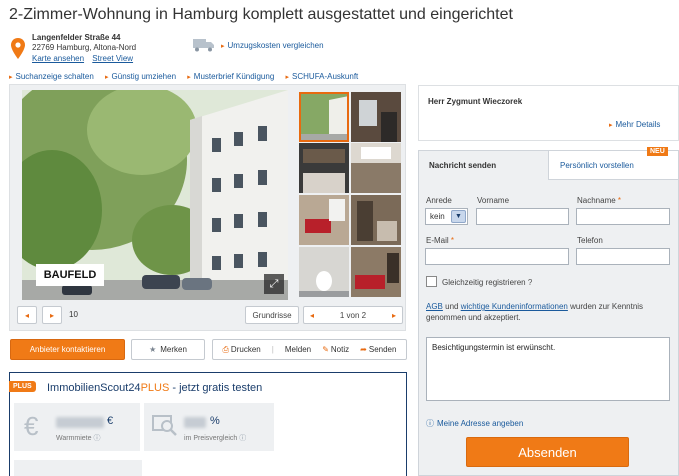 Image resolution: width=679 pixels, height=476 pixels. Describe the element at coordinates (298, 349) in the screenshot. I see `report-button: Melden` at that location.